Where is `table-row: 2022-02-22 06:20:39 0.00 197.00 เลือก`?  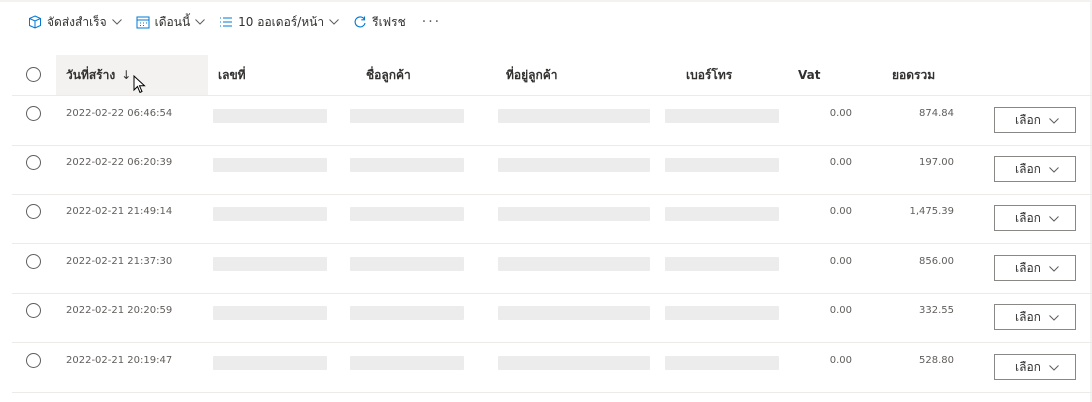 table-row: 2022-02-22 06:20:39 0.00 197.00 เลือก is located at coordinates (552, 170).